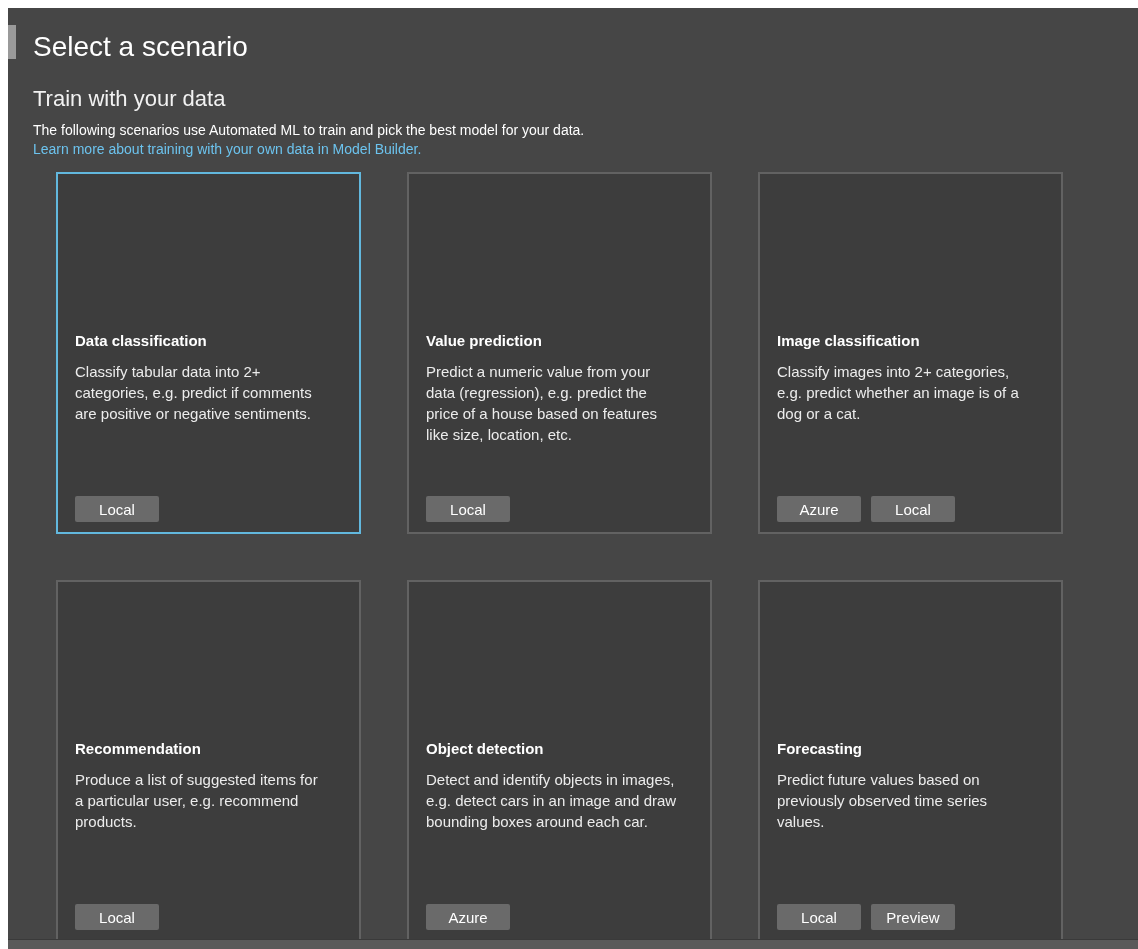 The height and width of the screenshot is (949, 1138). Describe the element at coordinates (485, 749) in the screenshot. I see `scenario-title: Object detection` at that location.